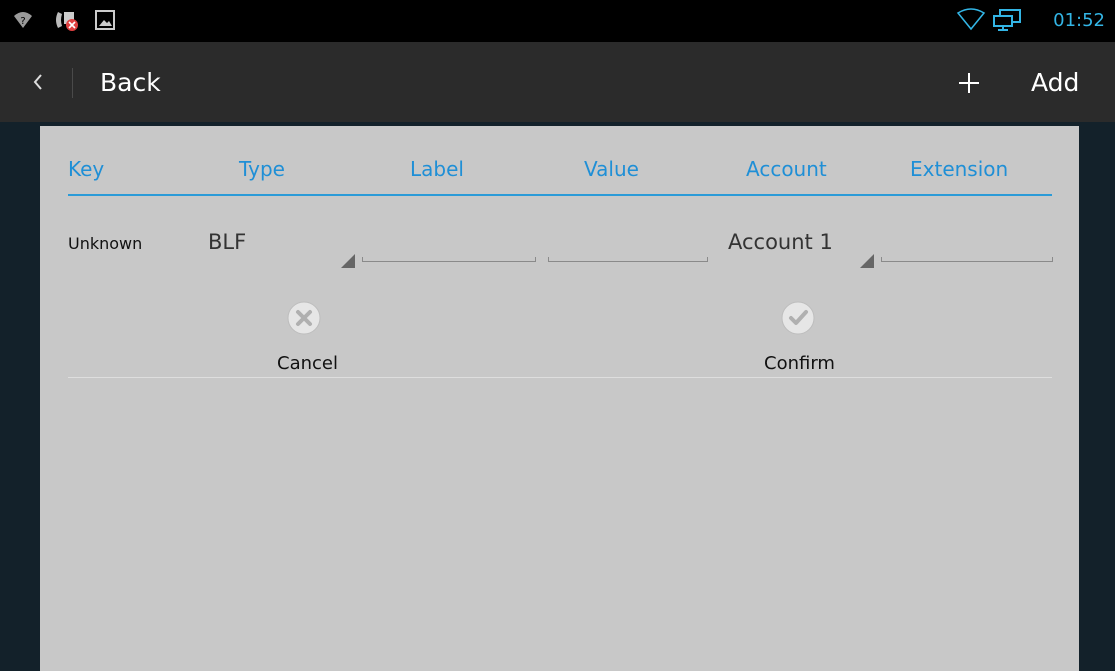  What do you see at coordinates (67, 21) in the screenshot?
I see `phone-missed-icon` at bounding box center [67, 21].